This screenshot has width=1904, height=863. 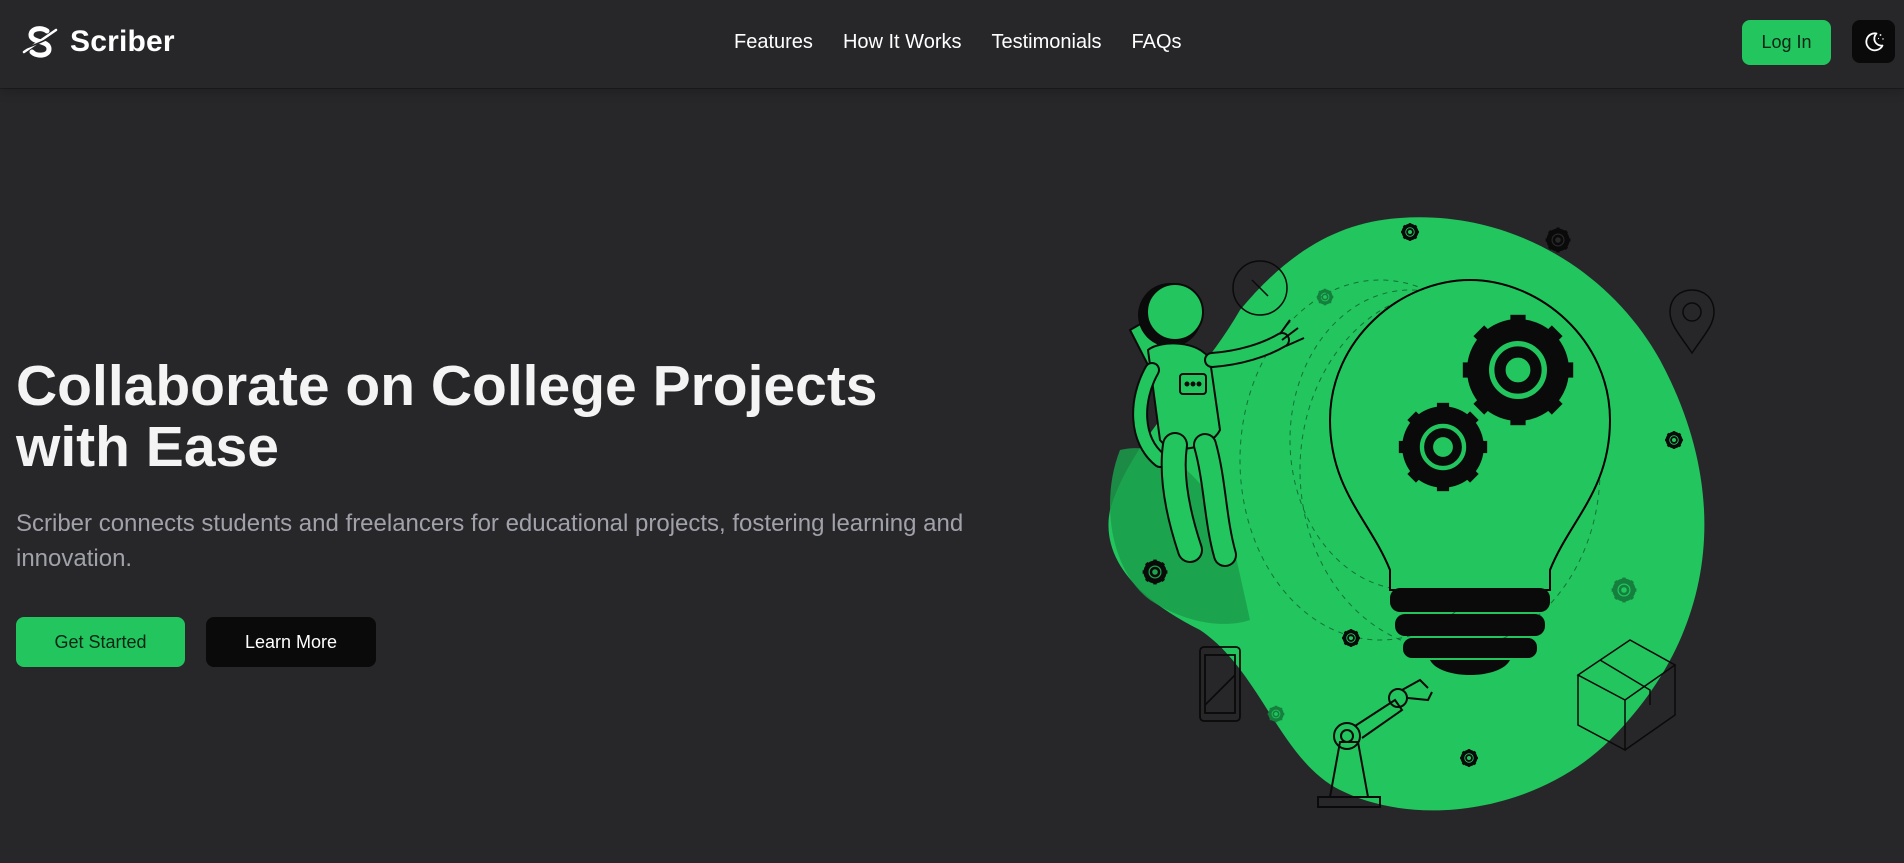 I want to click on hero-cta-row: Get Started Learn More, so click(x=196, y=642).